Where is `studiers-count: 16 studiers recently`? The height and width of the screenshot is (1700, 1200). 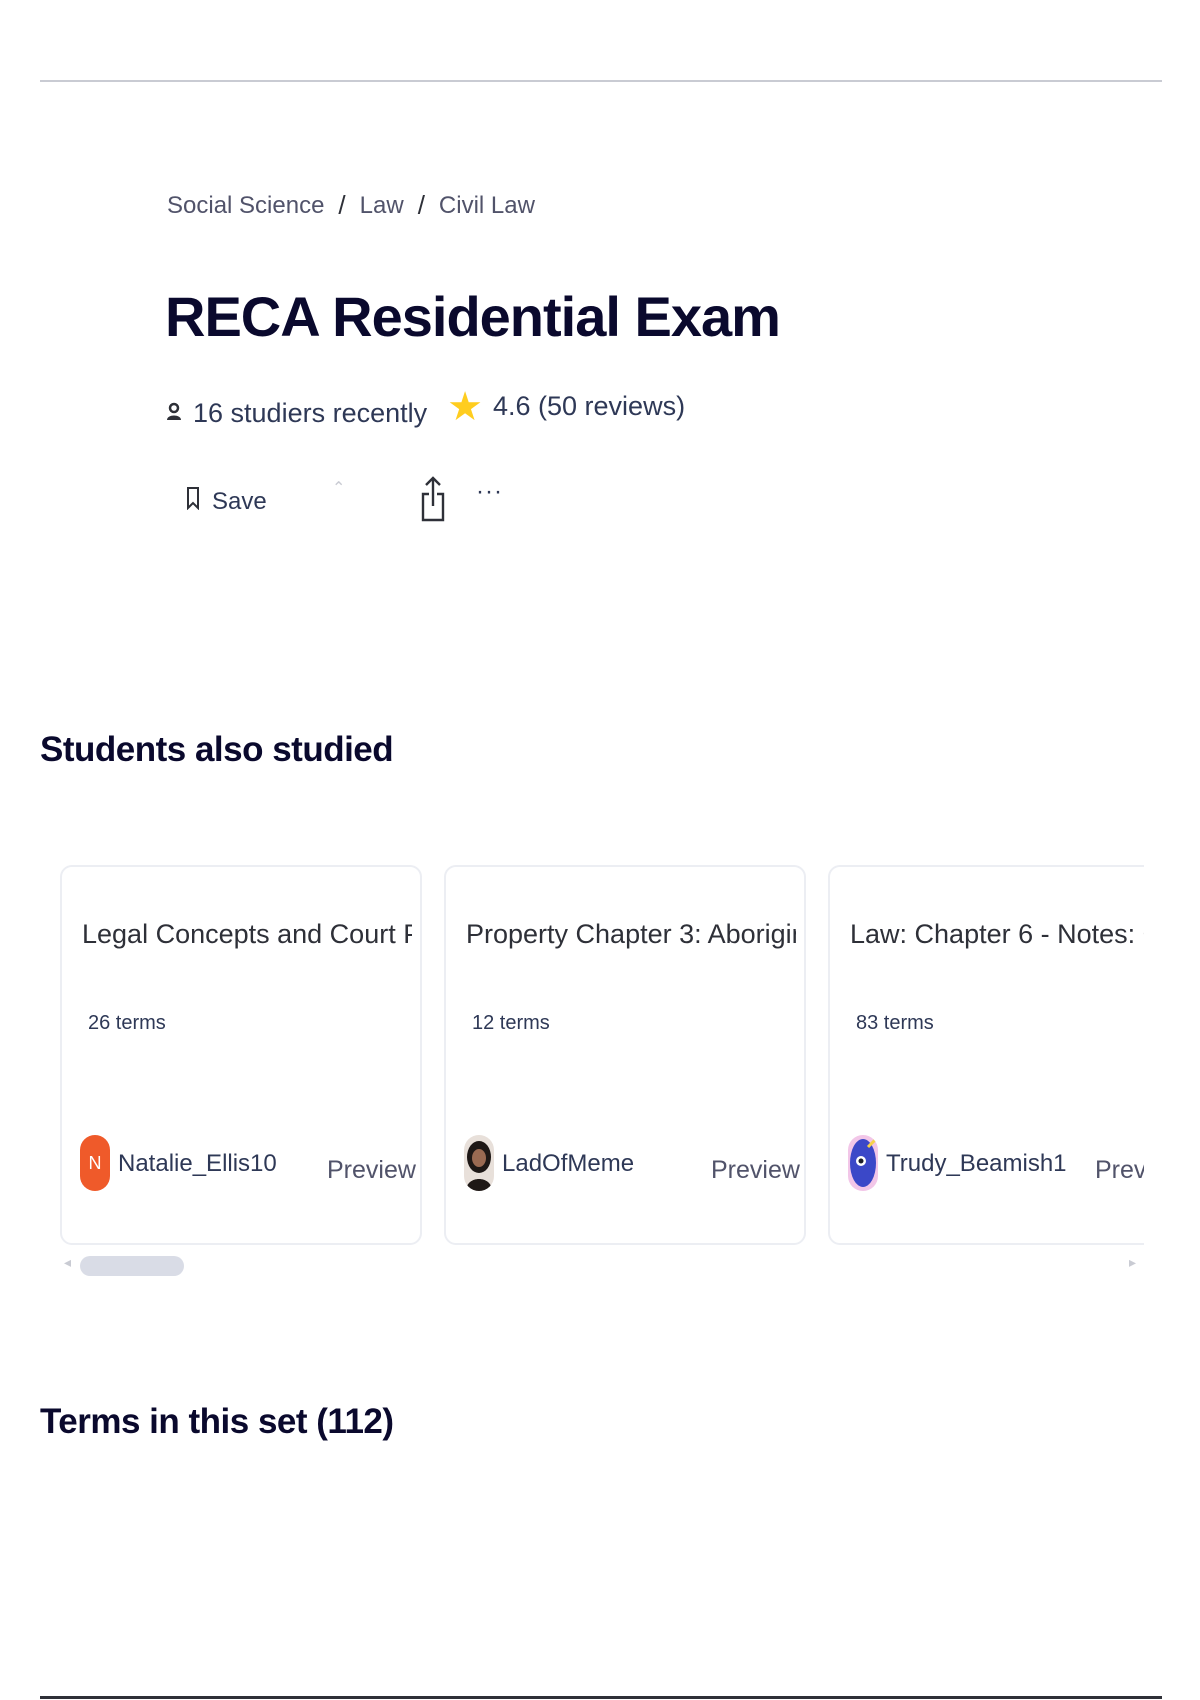 studiers-count: 16 studiers recently is located at coordinates (310, 413).